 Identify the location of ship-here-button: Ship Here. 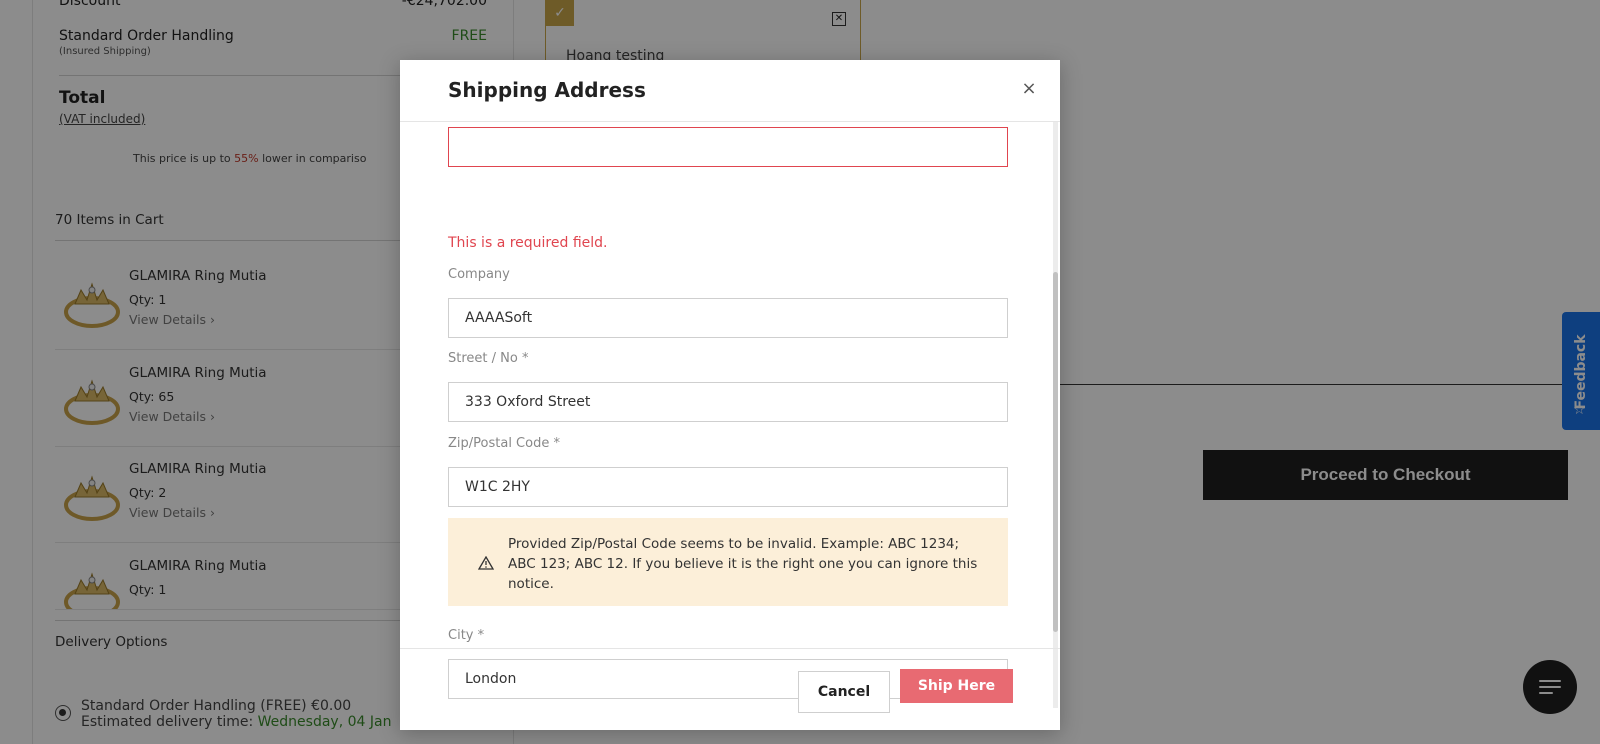
(956, 686).